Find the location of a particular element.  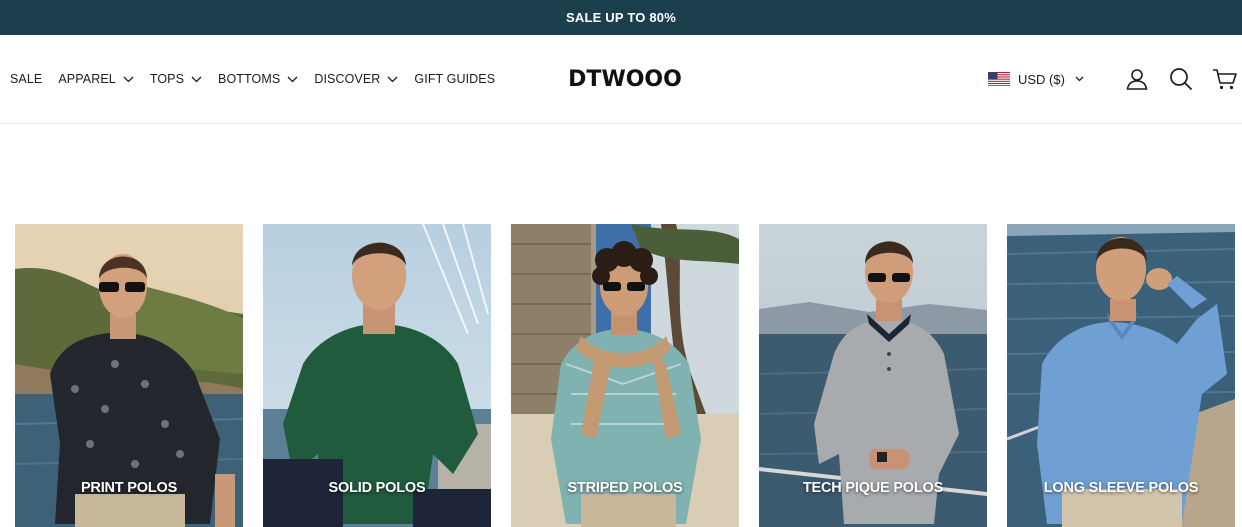

category-tile-striped-polos: STRIPED POLOS is located at coordinates (625, 375).